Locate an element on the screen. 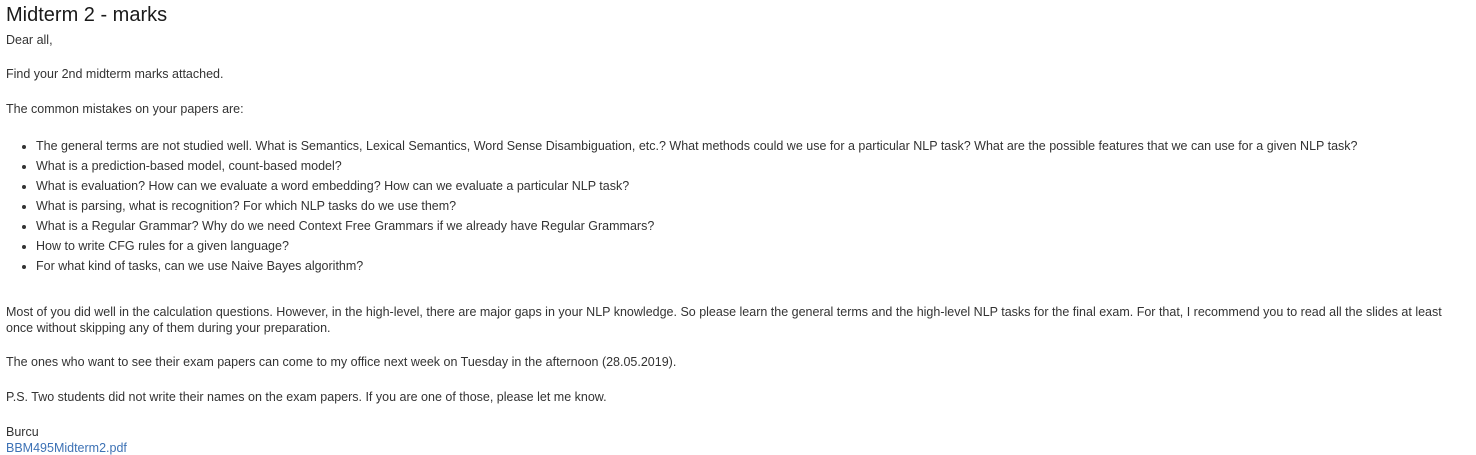 The height and width of the screenshot is (455, 1476). post-title: Midterm 2 - marks is located at coordinates (87, 15).